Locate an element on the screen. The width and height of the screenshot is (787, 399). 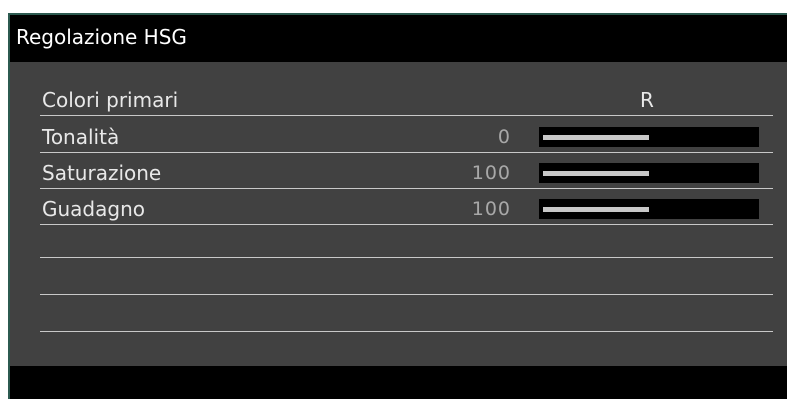
saturation-slider is located at coordinates (649, 173).